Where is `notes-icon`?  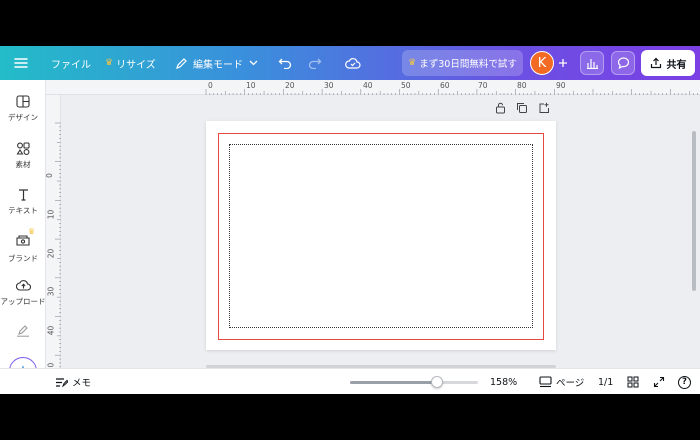 notes-icon is located at coordinates (62, 382).